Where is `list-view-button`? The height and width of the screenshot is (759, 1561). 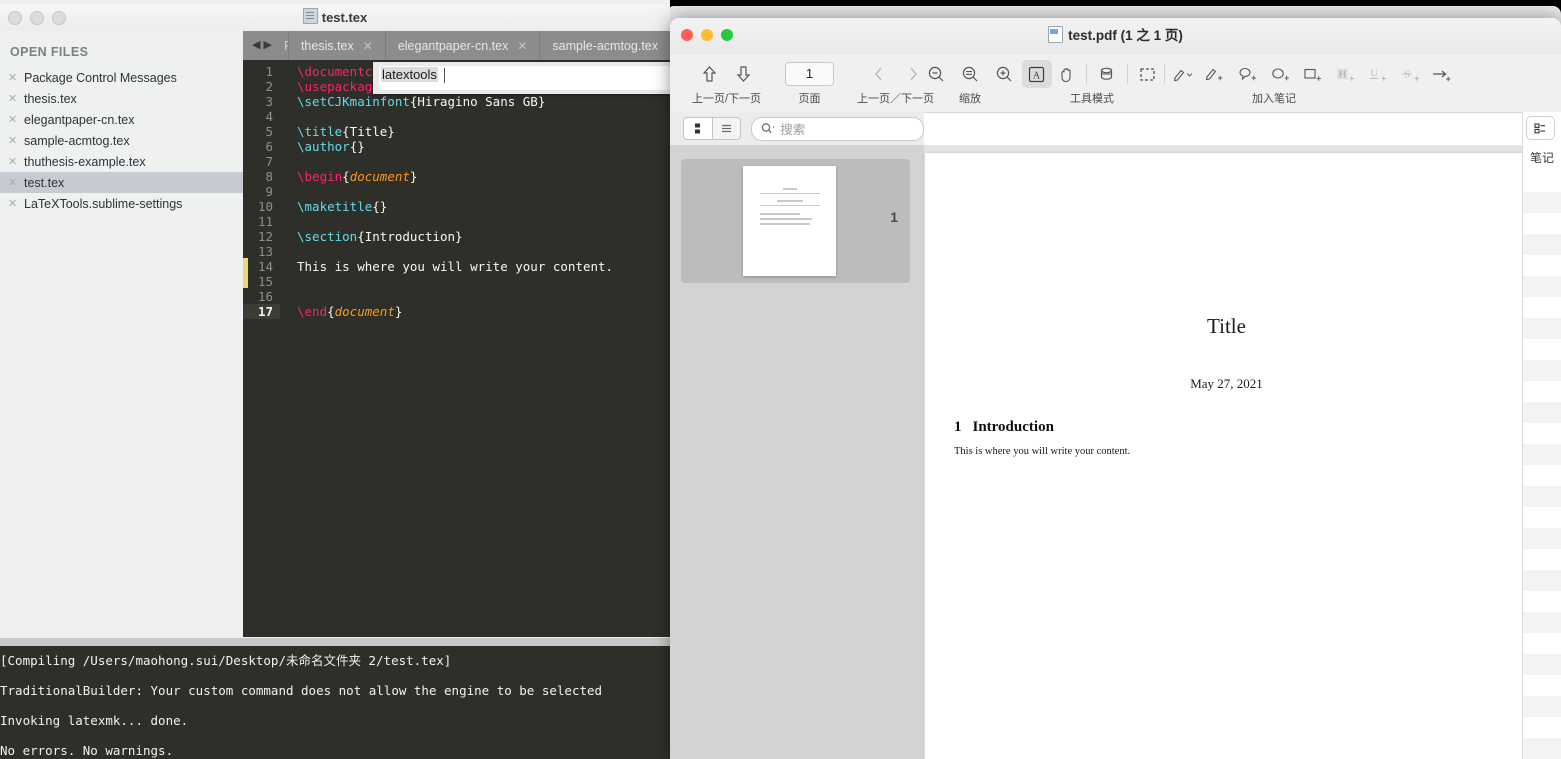
list-view-button is located at coordinates (727, 128).